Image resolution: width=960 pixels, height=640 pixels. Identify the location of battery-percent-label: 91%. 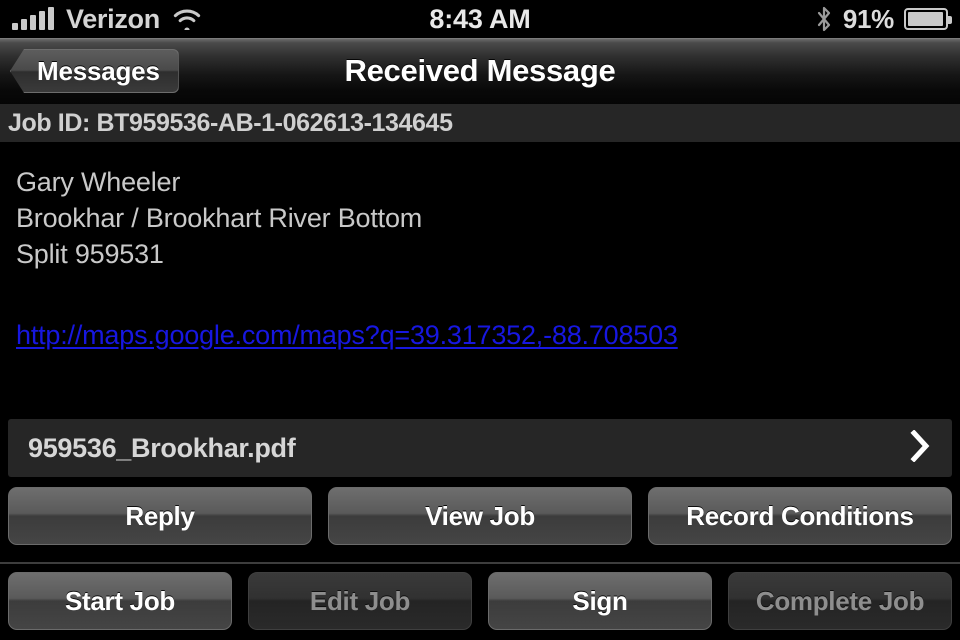
(868, 18).